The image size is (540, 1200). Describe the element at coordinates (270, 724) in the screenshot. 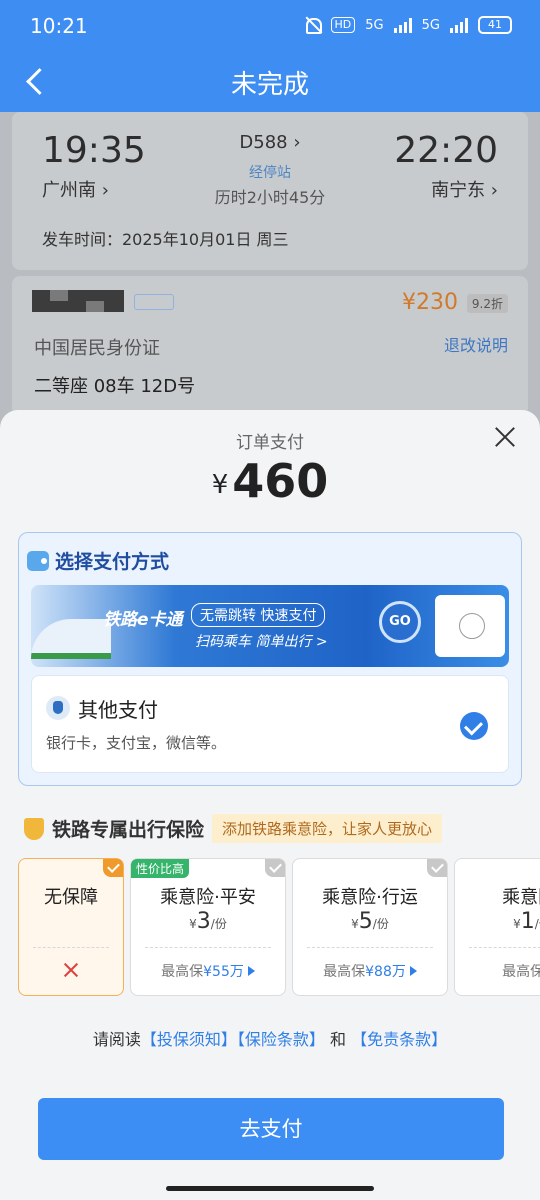

I see `other-payment-option: 其他支付 银行卡，支付宝，微信等。` at that location.